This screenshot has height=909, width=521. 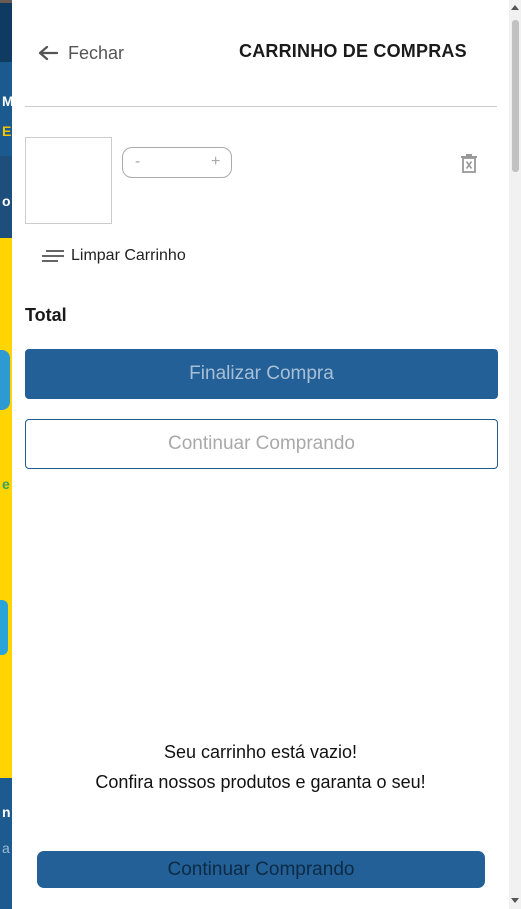 I want to click on clear-cart-button: Limpar Carrinho, so click(x=114, y=256).